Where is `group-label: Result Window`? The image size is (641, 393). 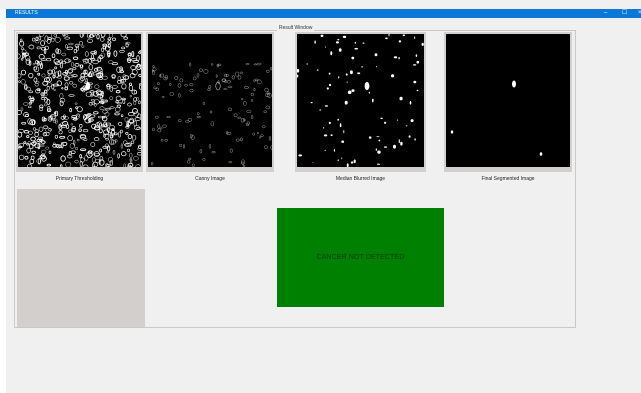 group-label: Result Window is located at coordinates (296, 28).